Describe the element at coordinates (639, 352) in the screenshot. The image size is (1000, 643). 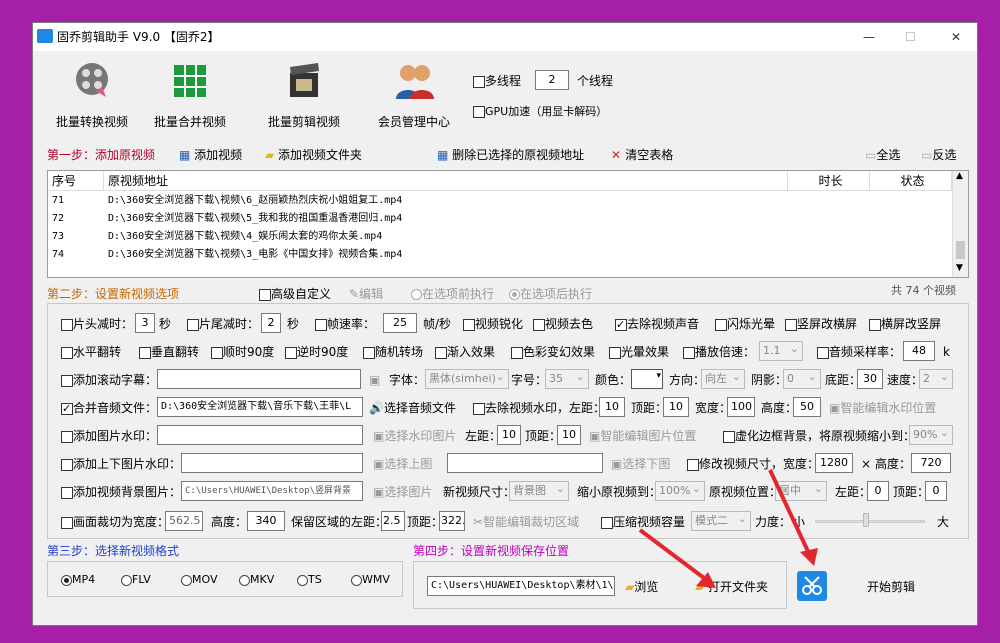
I see `light-checkbox: 光暈效果` at that location.